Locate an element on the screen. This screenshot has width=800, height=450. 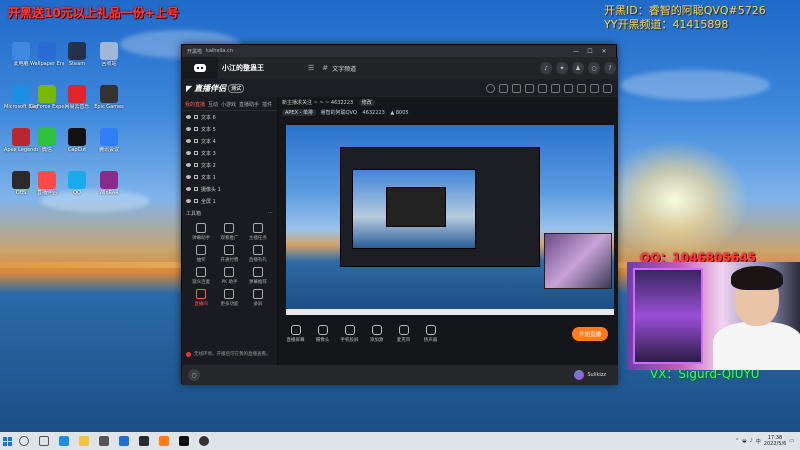
scene-tab: 互动 is located at coordinates (213, 104).